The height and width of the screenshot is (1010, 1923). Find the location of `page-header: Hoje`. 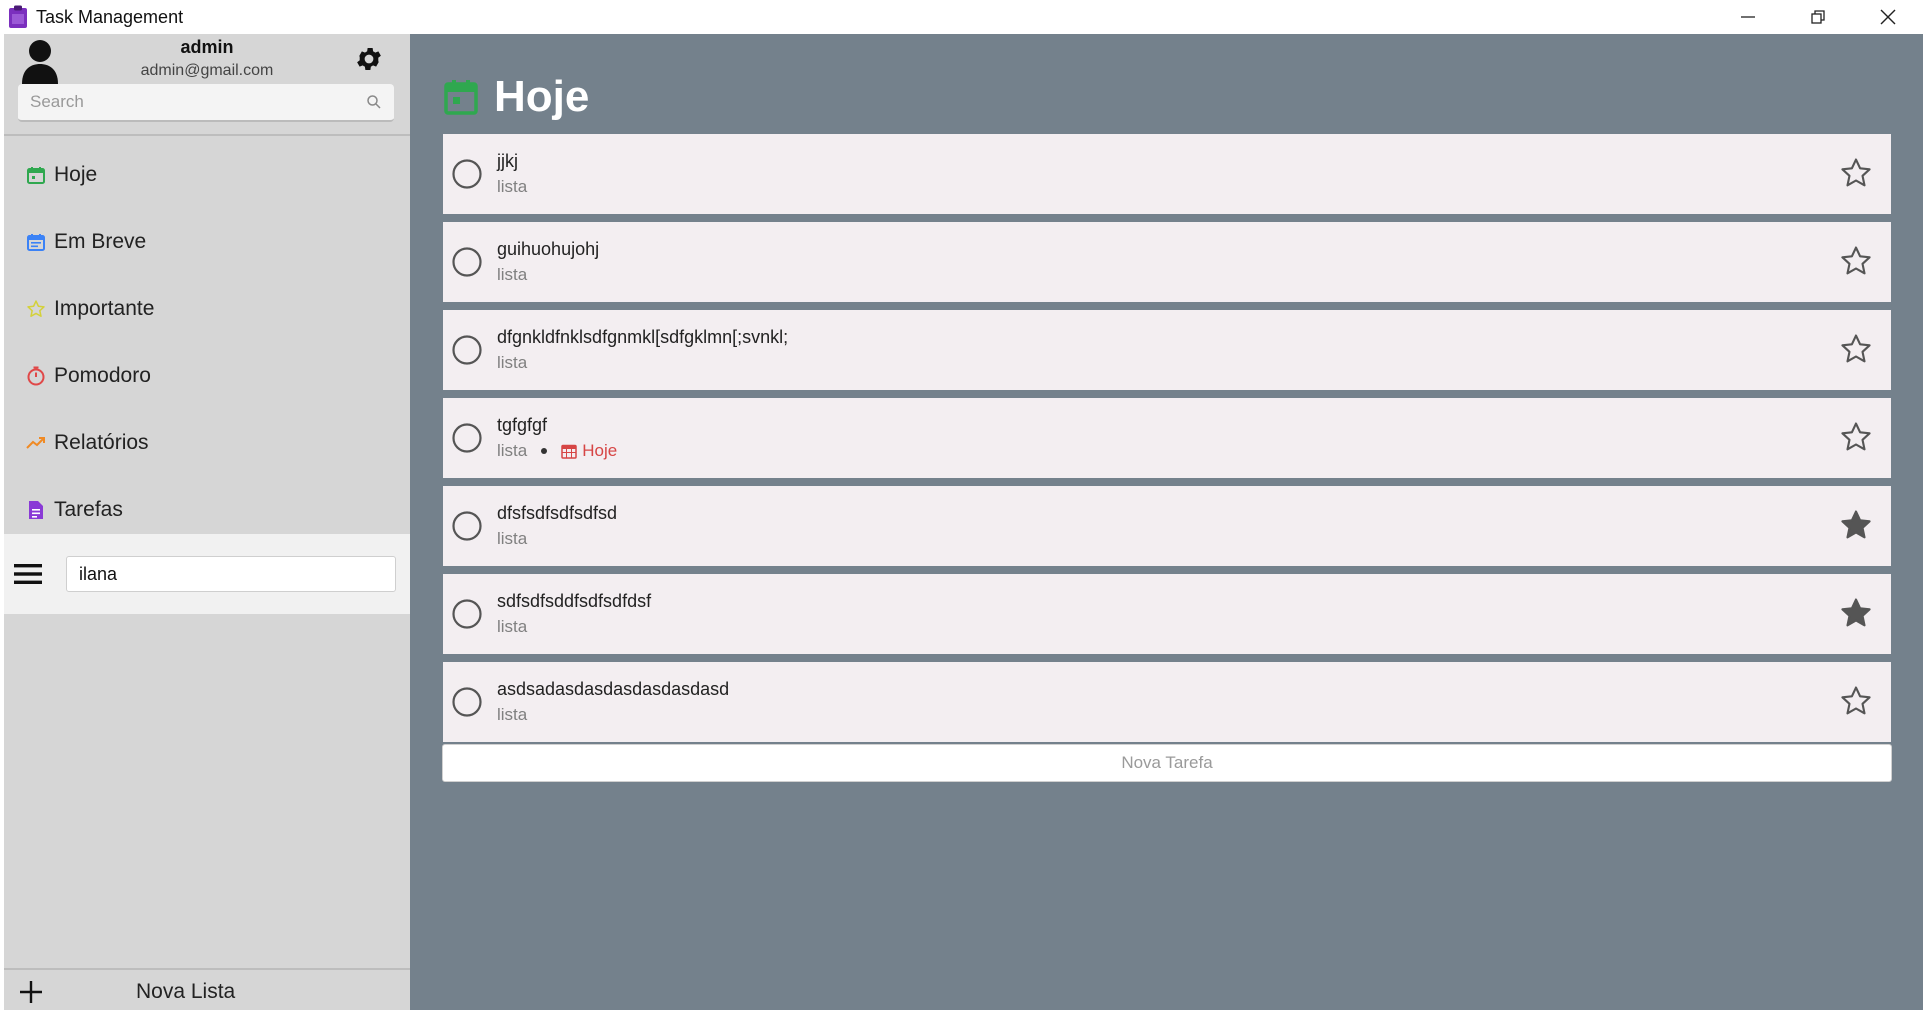

page-header: Hoje is located at coordinates (516, 97).